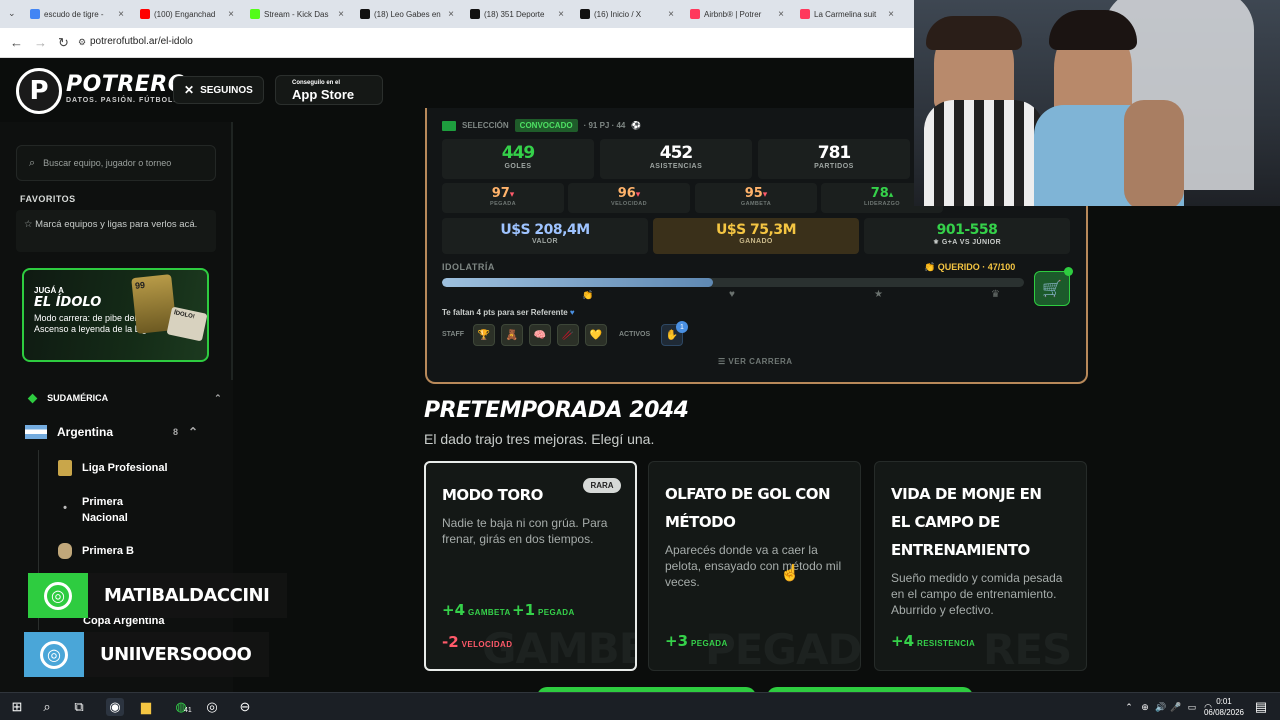 This screenshot has height=720, width=1280. I want to click on task-view-icon: ⧉, so click(79, 707).